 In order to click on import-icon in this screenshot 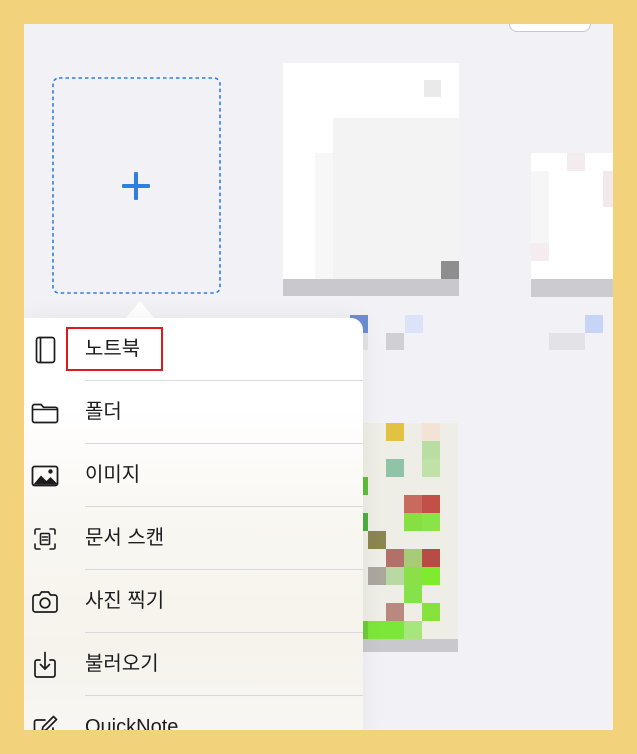, I will do `click(45, 665)`.